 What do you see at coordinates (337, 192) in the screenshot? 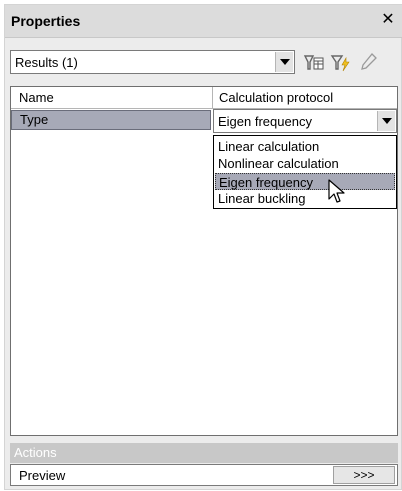
I see `mouse-cursor-icon` at bounding box center [337, 192].